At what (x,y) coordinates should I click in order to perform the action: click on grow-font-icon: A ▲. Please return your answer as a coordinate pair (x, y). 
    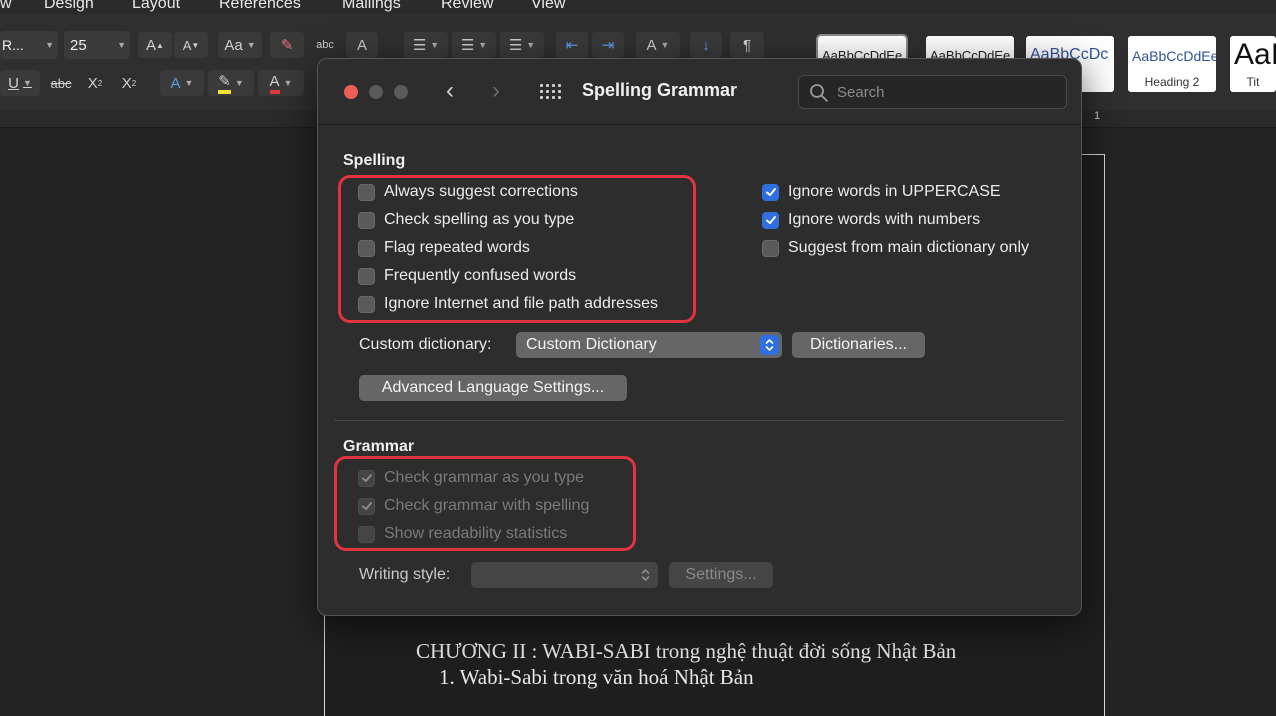
    Looking at the image, I should click on (155, 45).